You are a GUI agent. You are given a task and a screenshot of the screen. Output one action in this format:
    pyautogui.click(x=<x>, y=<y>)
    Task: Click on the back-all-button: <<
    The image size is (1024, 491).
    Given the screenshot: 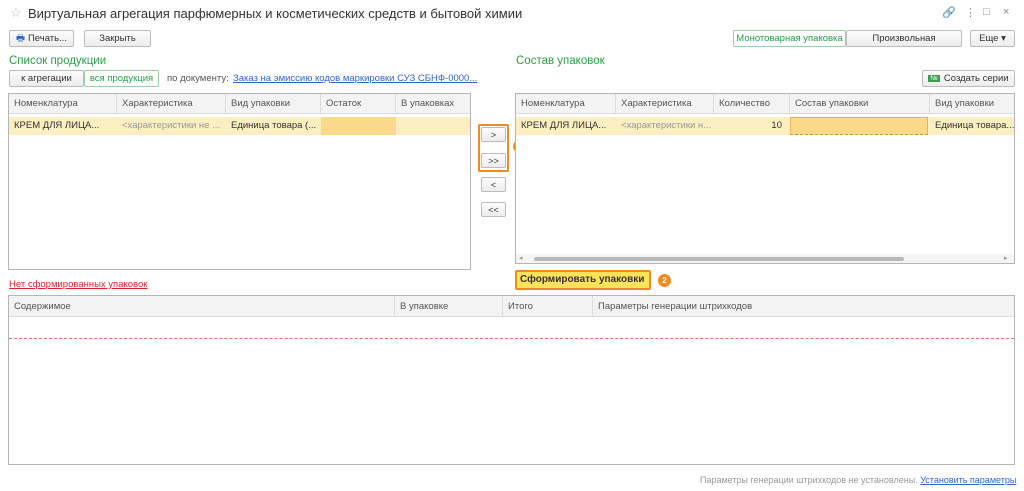 What is the action you would take?
    pyautogui.click(x=493, y=209)
    